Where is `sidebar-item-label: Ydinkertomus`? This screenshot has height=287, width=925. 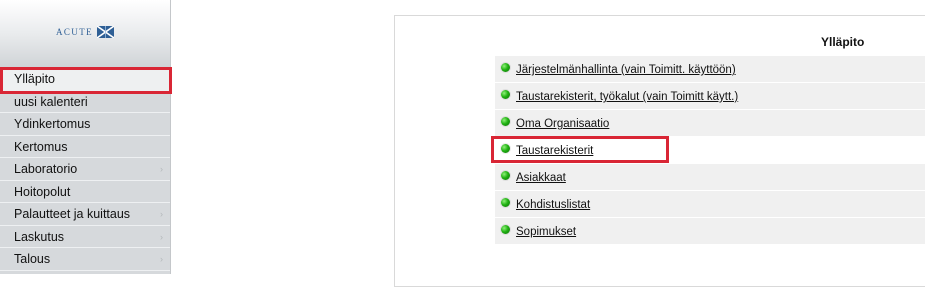
sidebar-item-label: Ydinkertomus is located at coordinates (52, 124).